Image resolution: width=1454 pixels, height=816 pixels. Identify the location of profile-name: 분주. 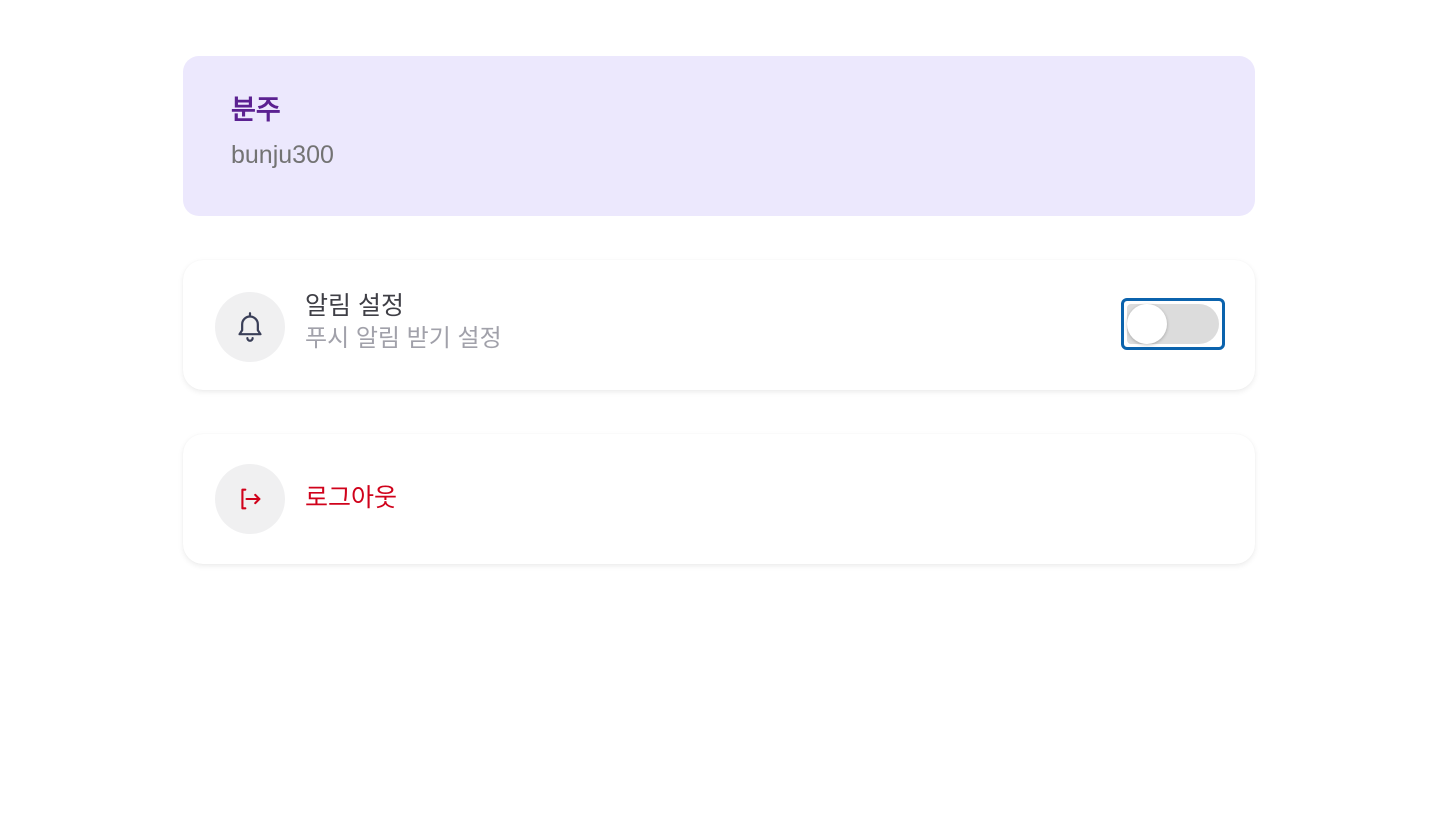
(256, 110).